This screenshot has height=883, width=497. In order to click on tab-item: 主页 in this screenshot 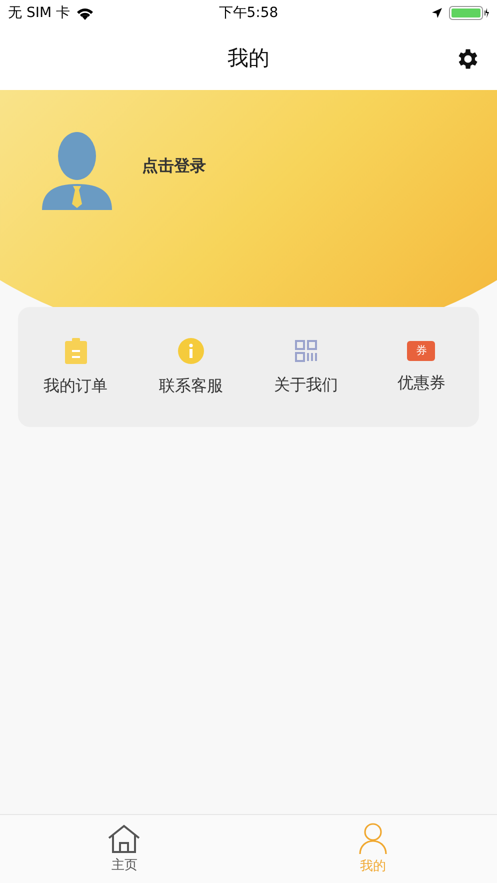, I will do `click(124, 849)`.